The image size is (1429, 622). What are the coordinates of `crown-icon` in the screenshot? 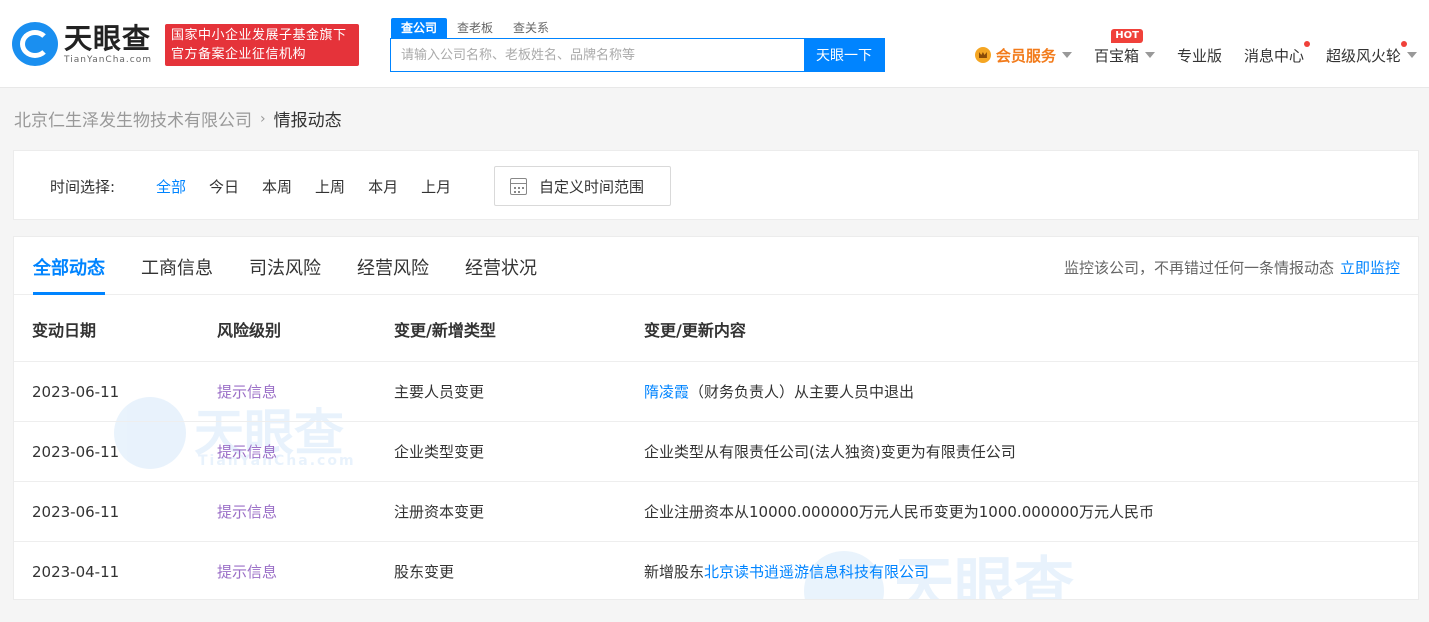 It's located at (982, 55).